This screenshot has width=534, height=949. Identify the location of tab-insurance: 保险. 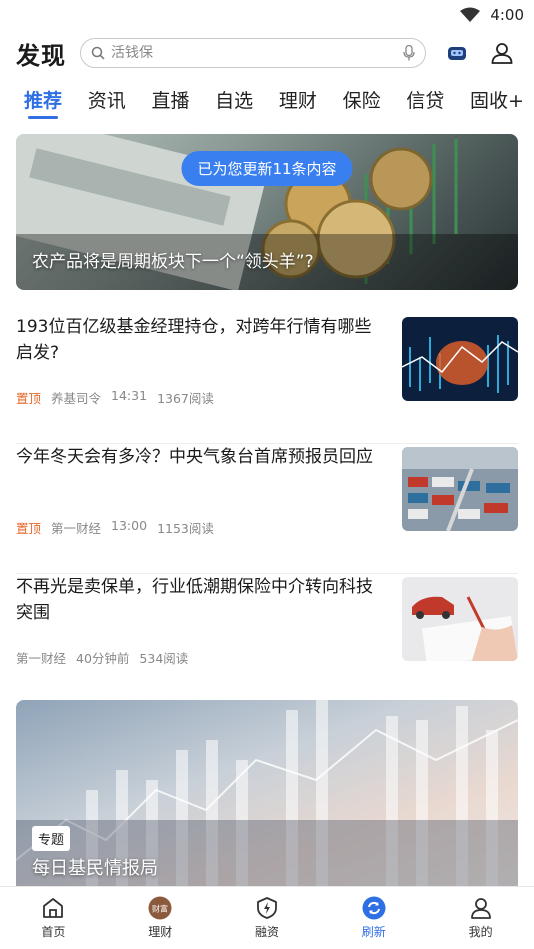
(362, 102).